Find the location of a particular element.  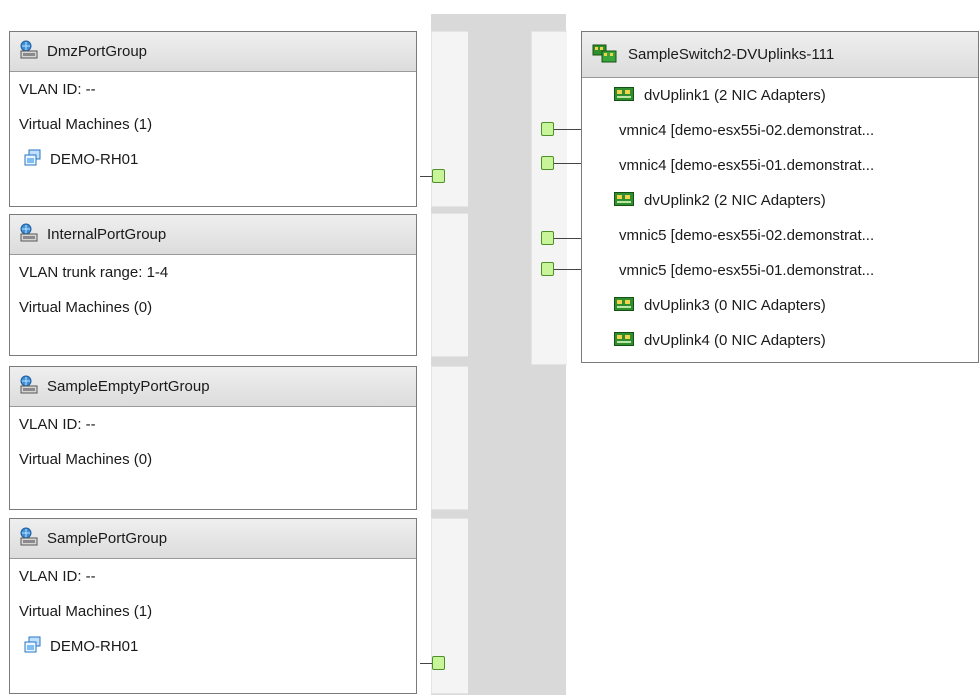

uplink-switch-icon is located at coordinates (605, 55).